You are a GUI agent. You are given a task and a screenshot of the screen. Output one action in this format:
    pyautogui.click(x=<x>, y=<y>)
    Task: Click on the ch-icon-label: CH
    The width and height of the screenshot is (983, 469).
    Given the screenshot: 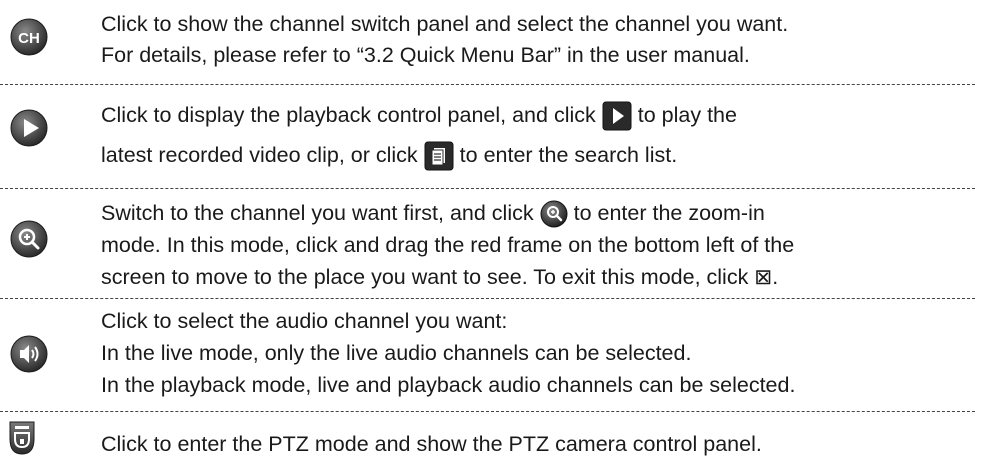 What is the action you would take?
    pyautogui.click(x=29, y=38)
    